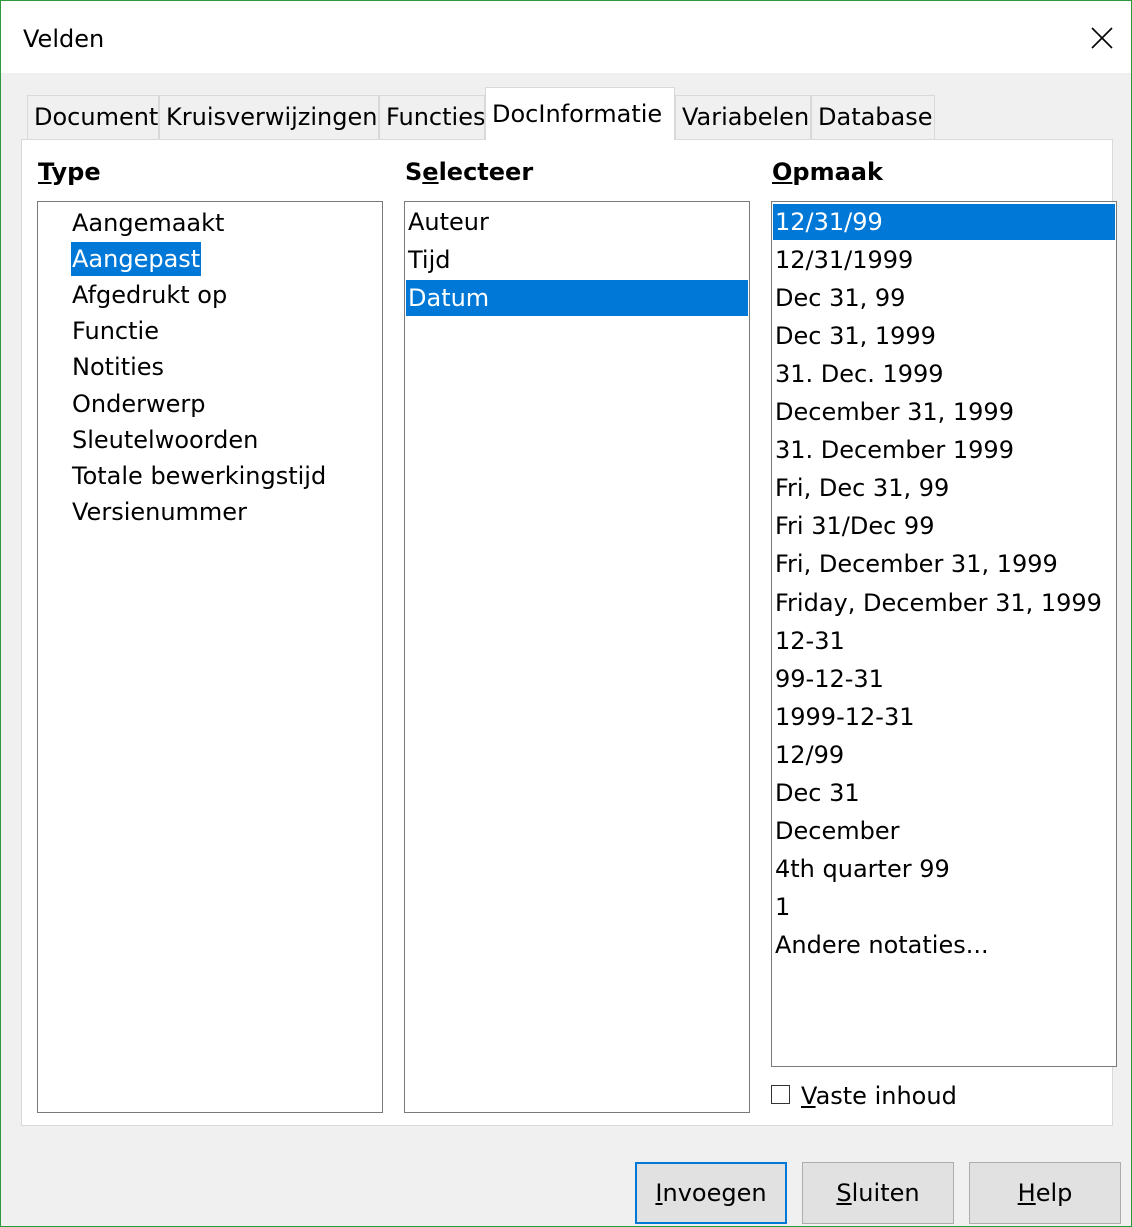 The height and width of the screenshot is (1227, 1132). Describe the element at coordinates (136, 259) in the screenshot. I see `type-item-modified: Aangepast` at that location.